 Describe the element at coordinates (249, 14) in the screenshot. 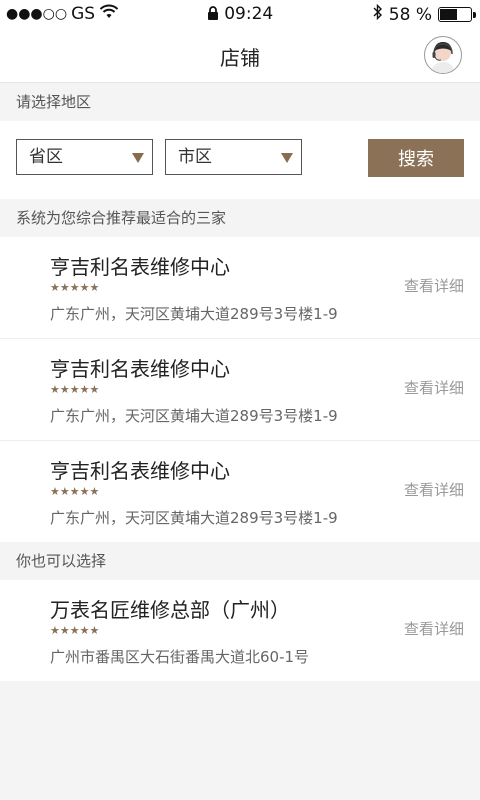

I see `clock-time: 09:24` at that location.